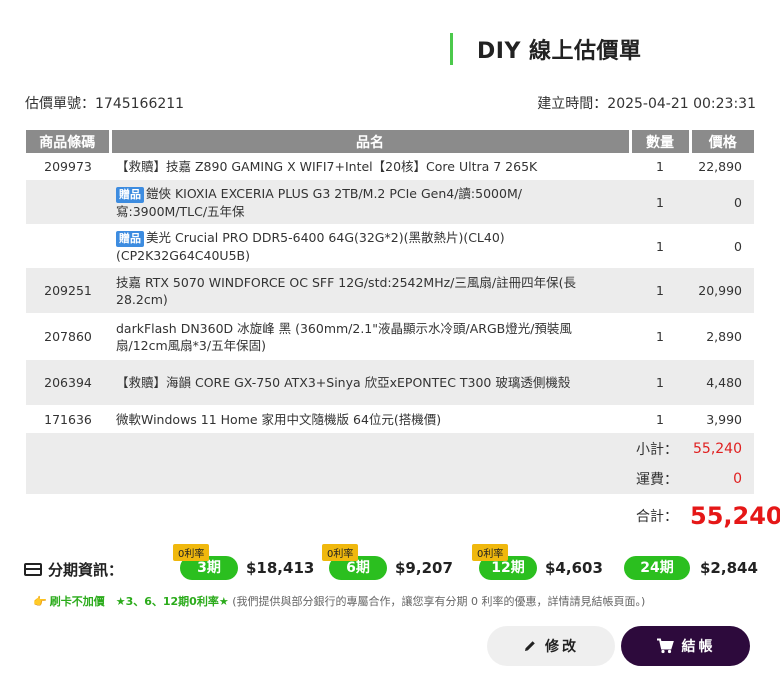  What do you see at coordinates (280, 568) in the screenshot?
I see `installment-amount: $18,413` at bounding box center [280, 568].